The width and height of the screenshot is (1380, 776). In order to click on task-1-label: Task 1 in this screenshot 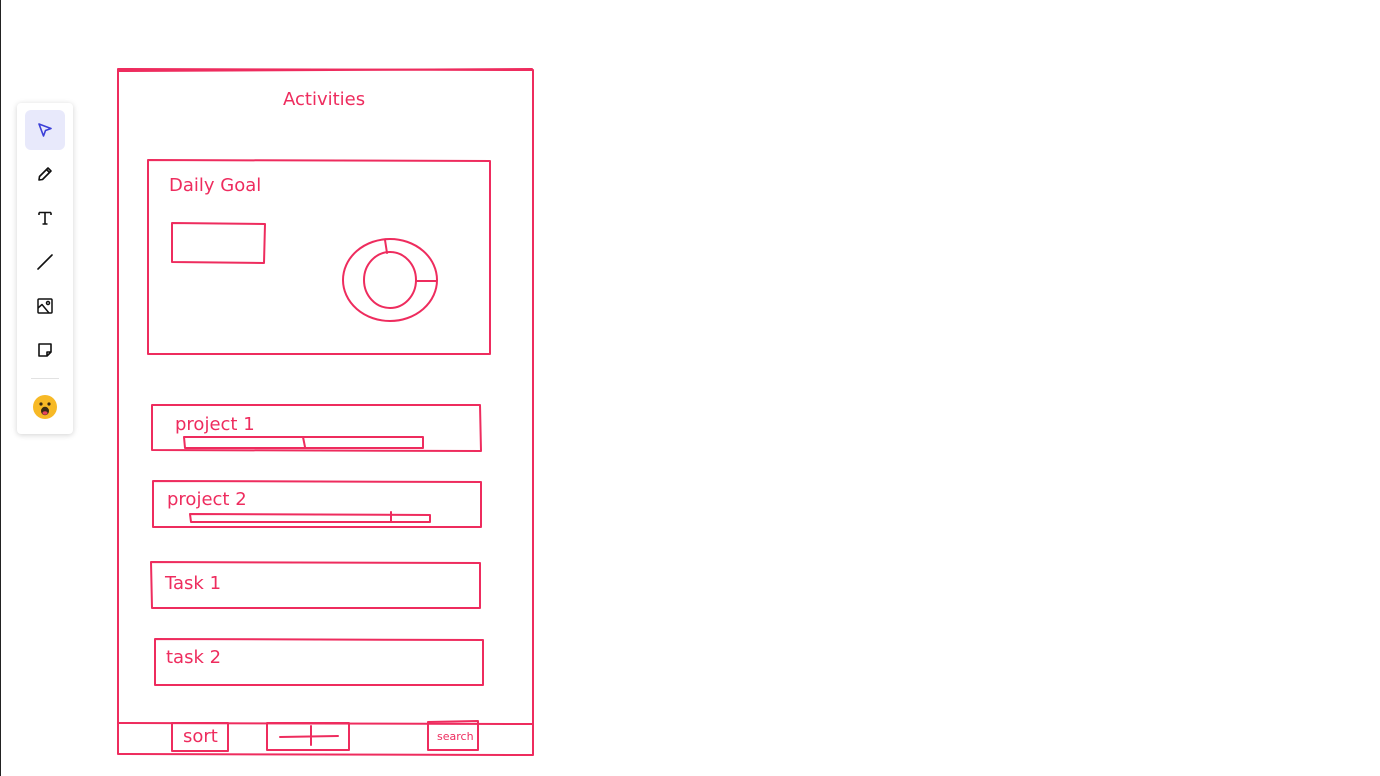, I will do `click(193, 583)`.